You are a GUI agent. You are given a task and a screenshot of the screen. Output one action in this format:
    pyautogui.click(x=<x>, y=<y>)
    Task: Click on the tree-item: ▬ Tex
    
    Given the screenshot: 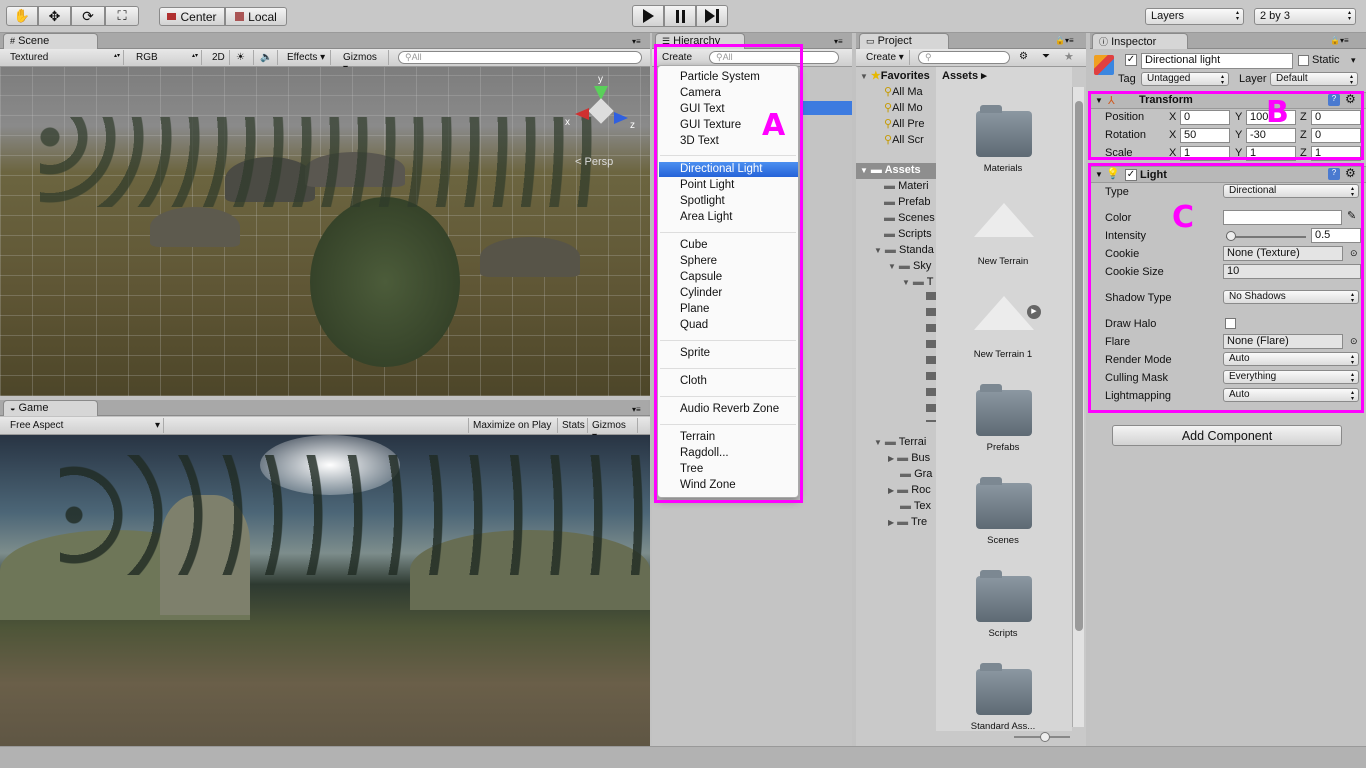 What is the action you would take?
    pyautogui.click(x=915, y=506)
    